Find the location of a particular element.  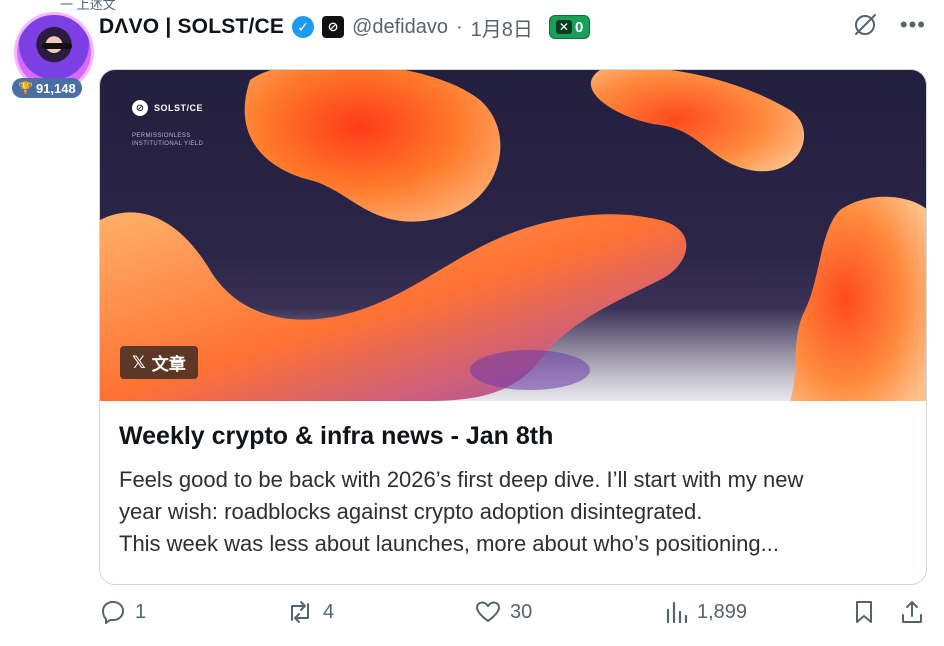

x-pill-badge: ✕ 0 is located at coordinates (569, 27).